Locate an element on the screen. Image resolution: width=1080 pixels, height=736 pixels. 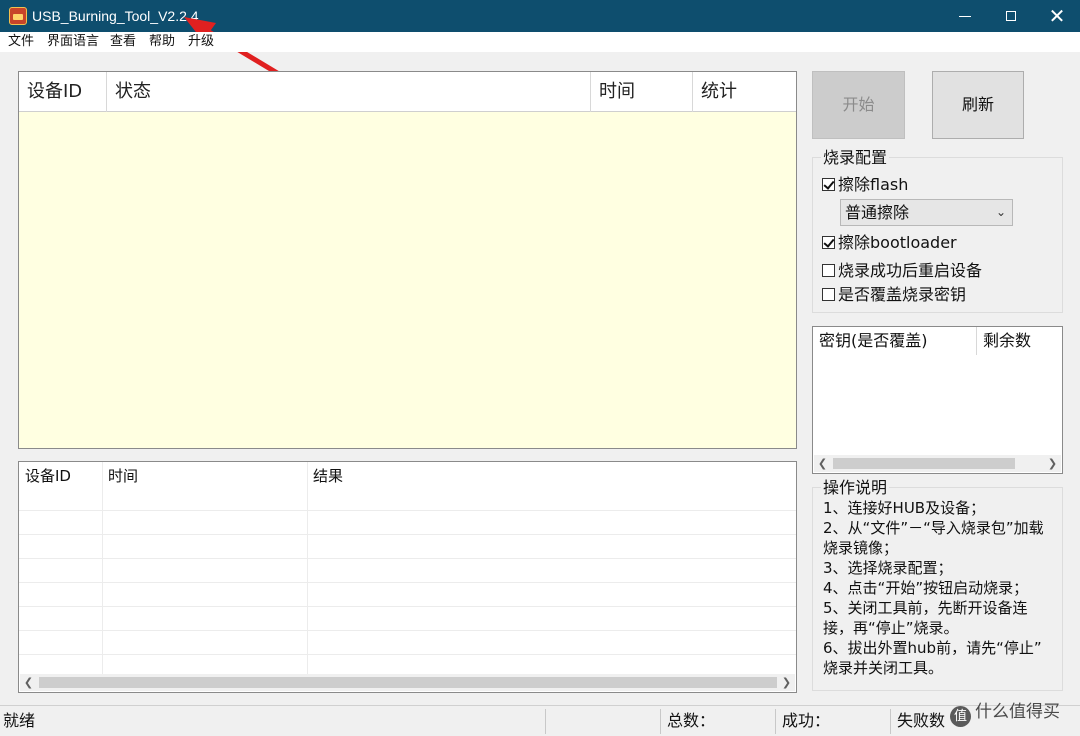
instruction-line: 烧录并关闭工具。 is located at coordinates (883, 668).